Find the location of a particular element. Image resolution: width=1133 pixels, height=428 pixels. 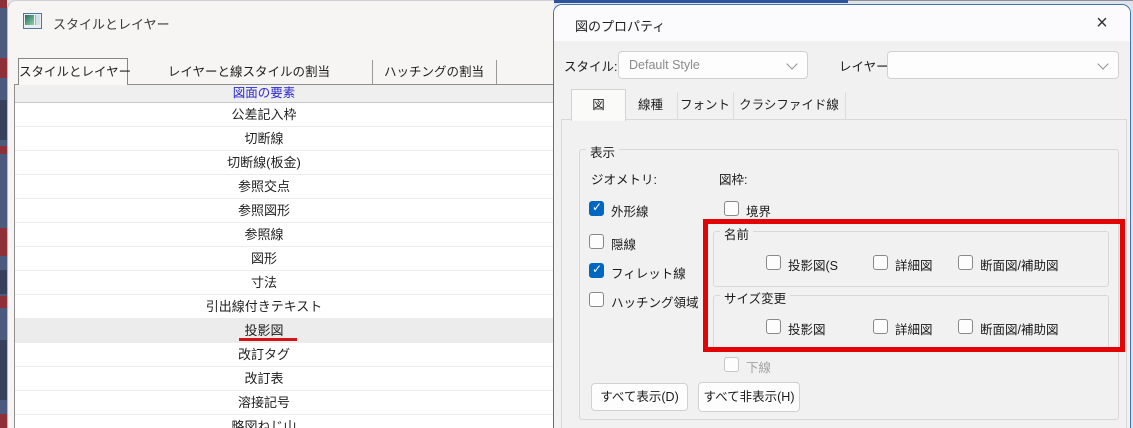

show-all-button: すべて表示(D) is located at coordinates (639, 397).